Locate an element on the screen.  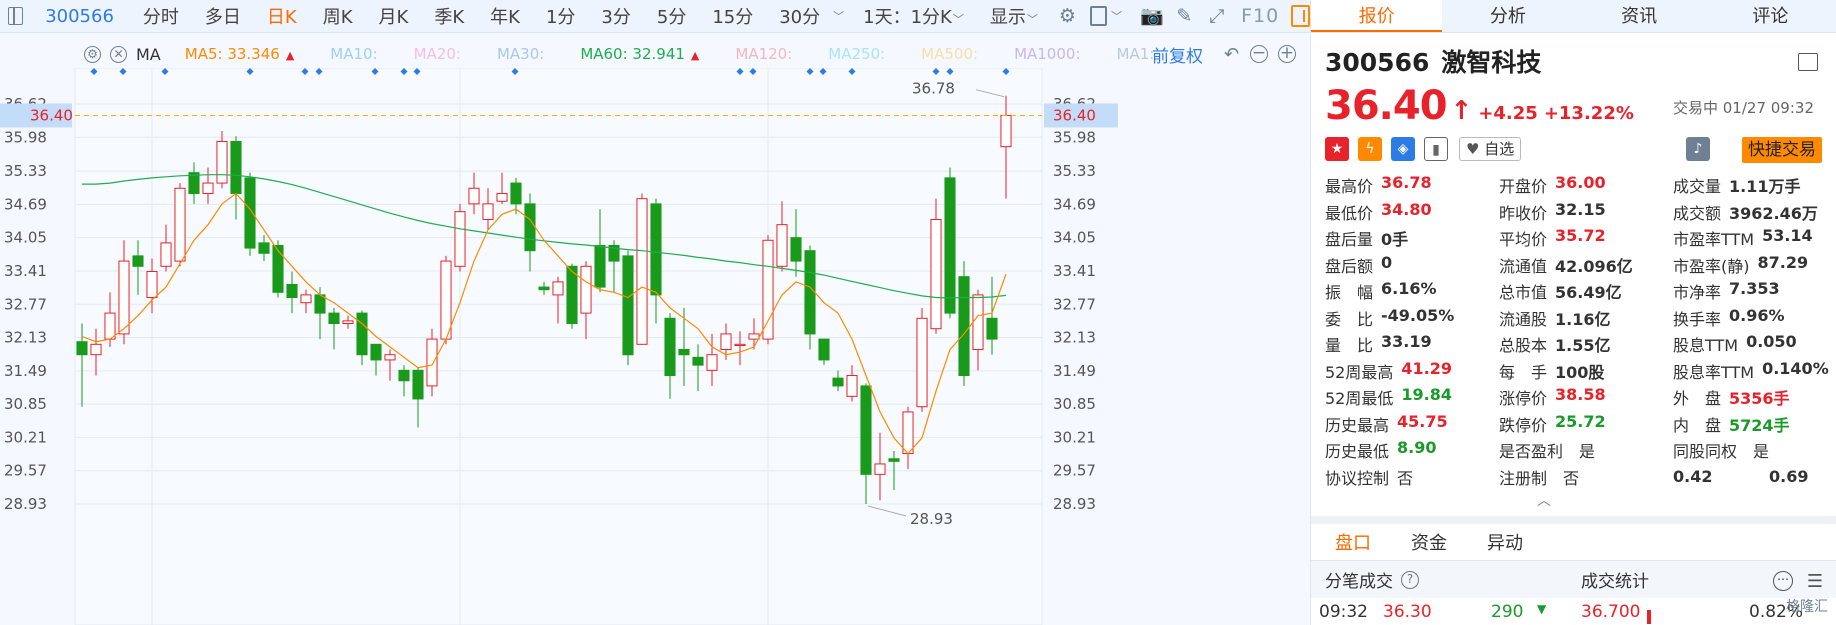
quote-label: 最高价 is located at coordinates (1349, 187).